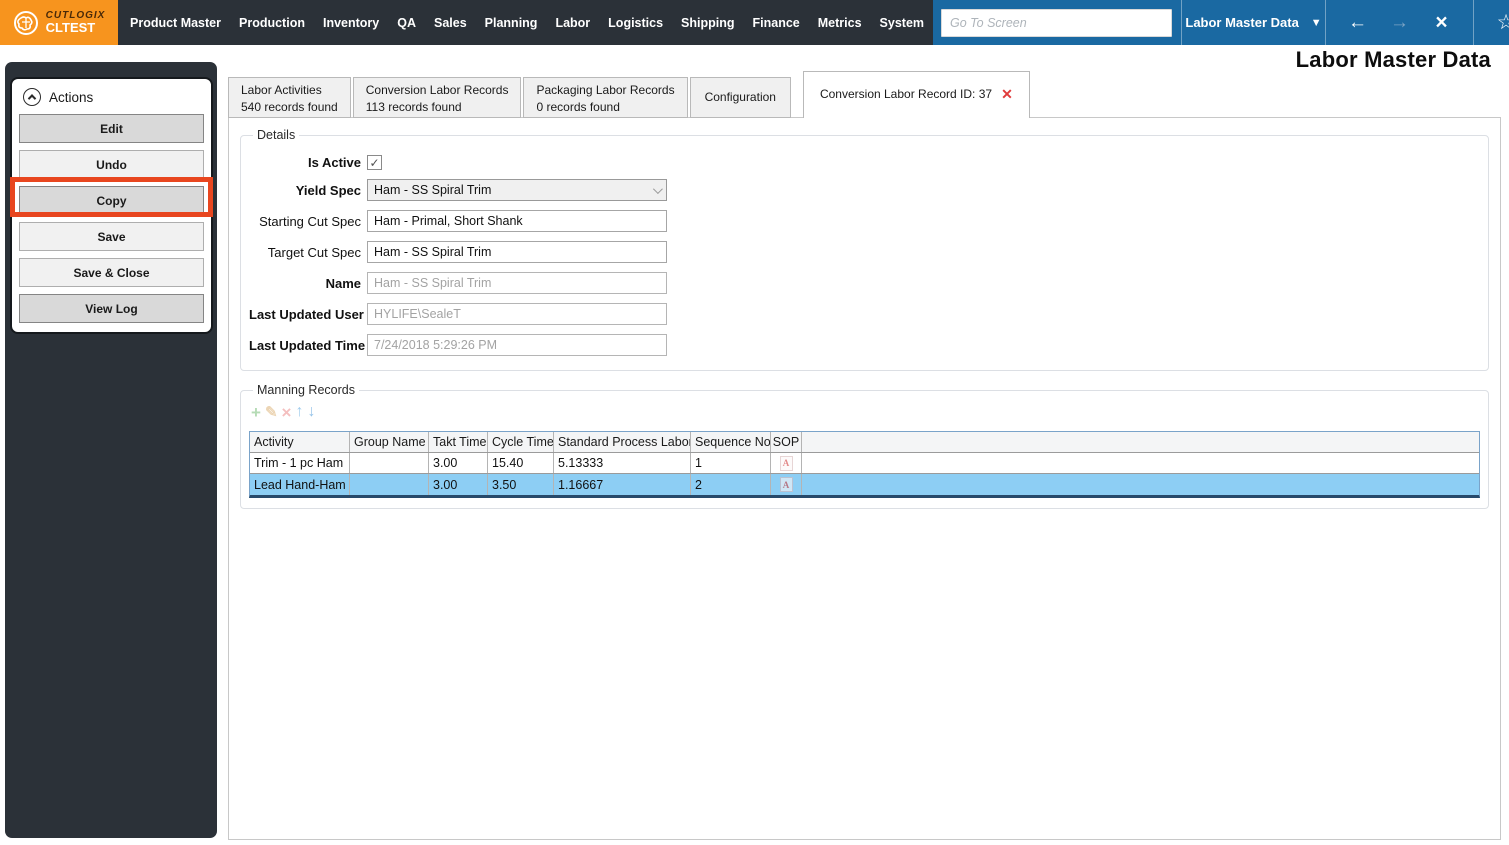 Image resolution: width=1509 pixels, height=845 pixels. I want to click on field-last-updated-user: Last Updated User, so click(864, 314).